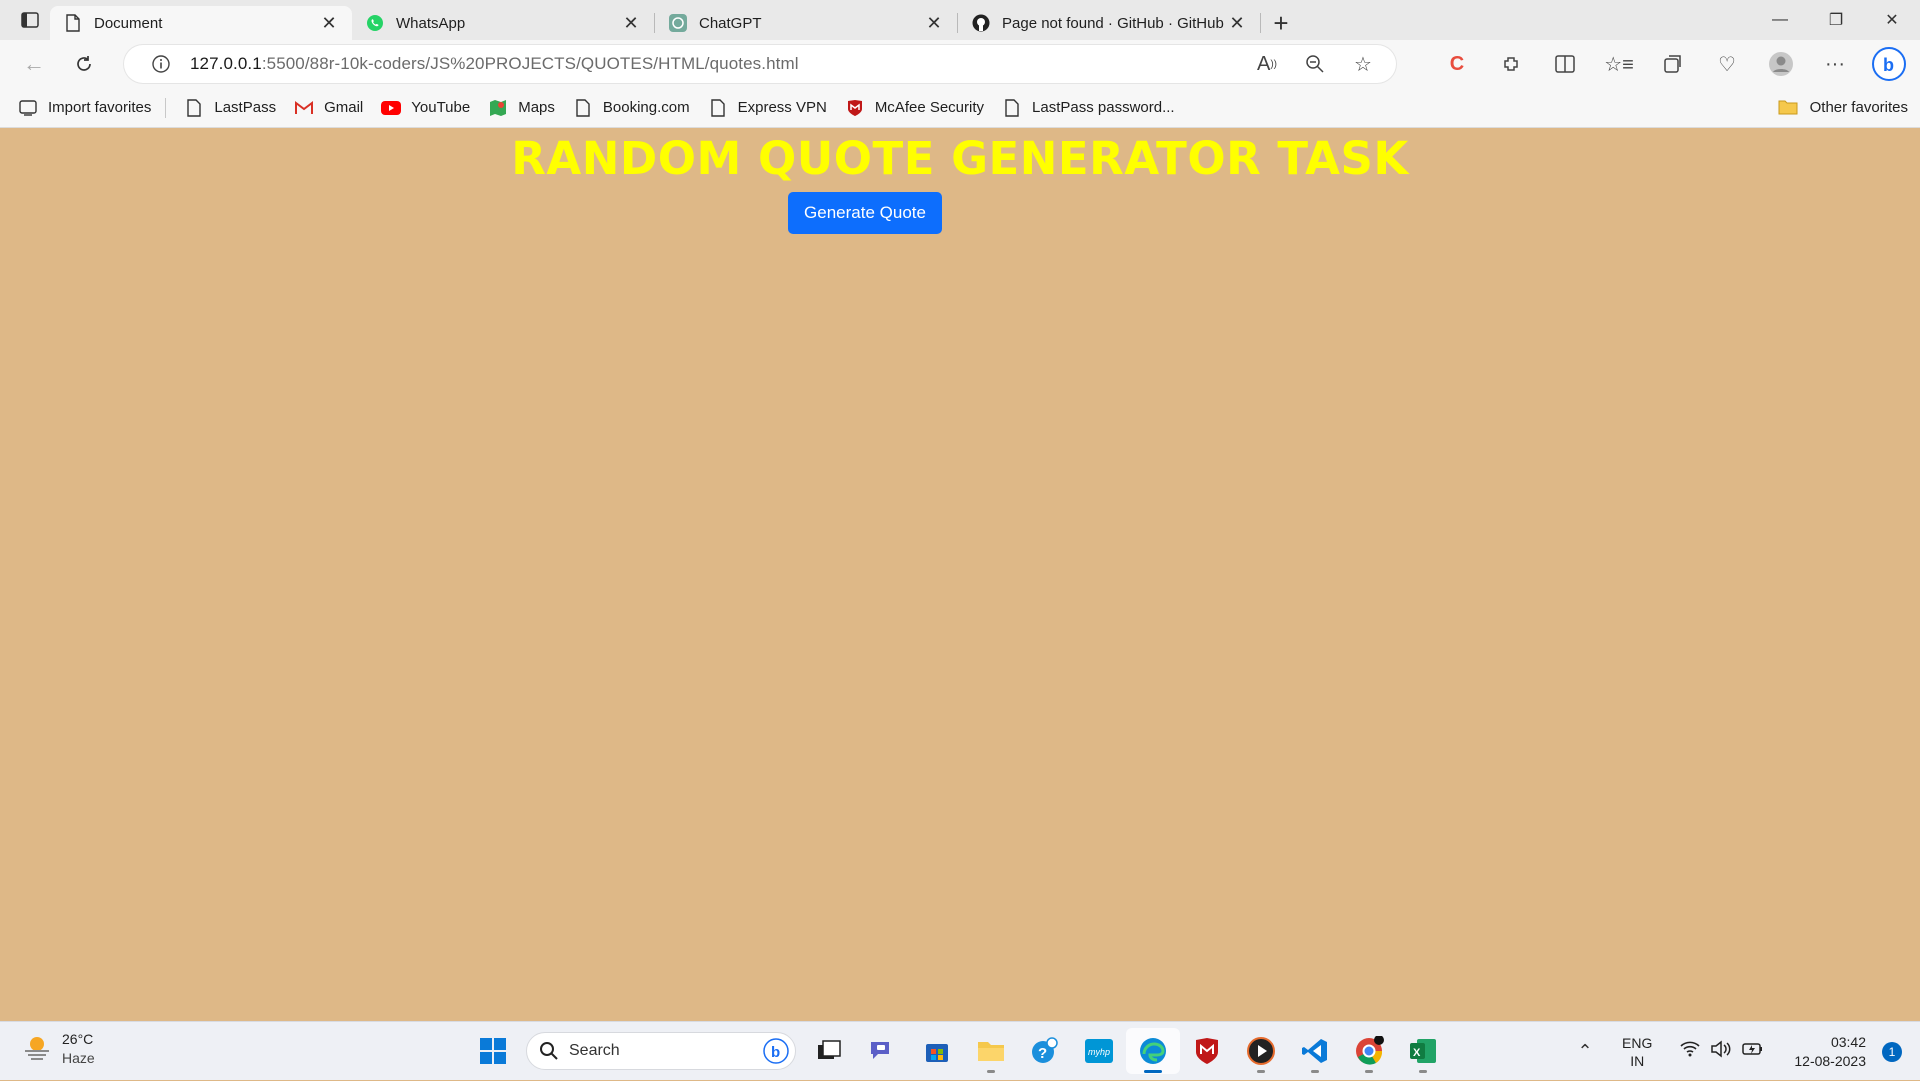  I want to click on split-screen-icon, so click(1565, 64).